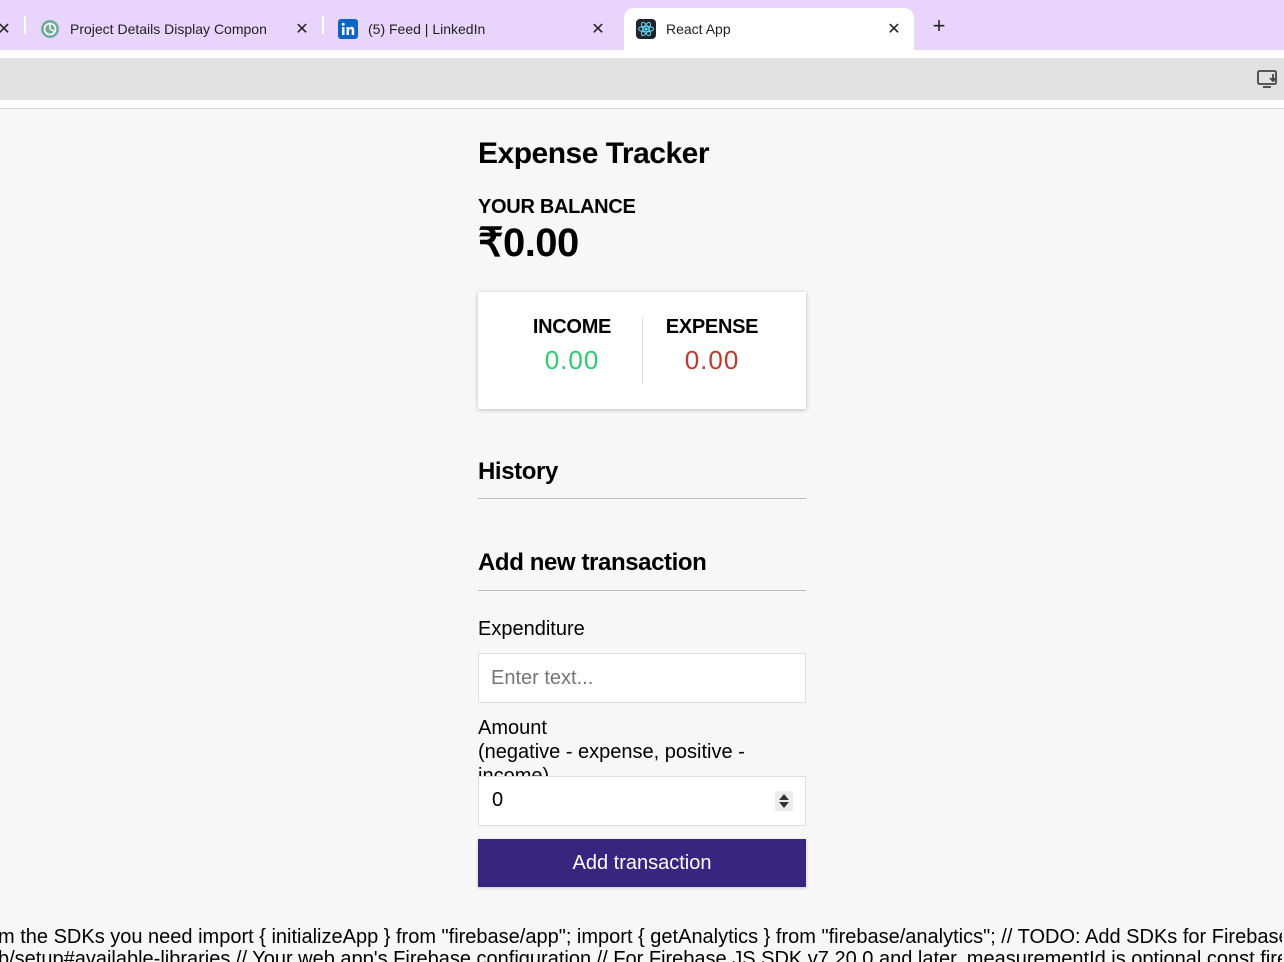 Image resolution: width=1284 pixels, height=962 pixels. Describe the element at coordinates (592, 562) in the screenshot. I see `add-transaction-title: Add new transaction` at that location.